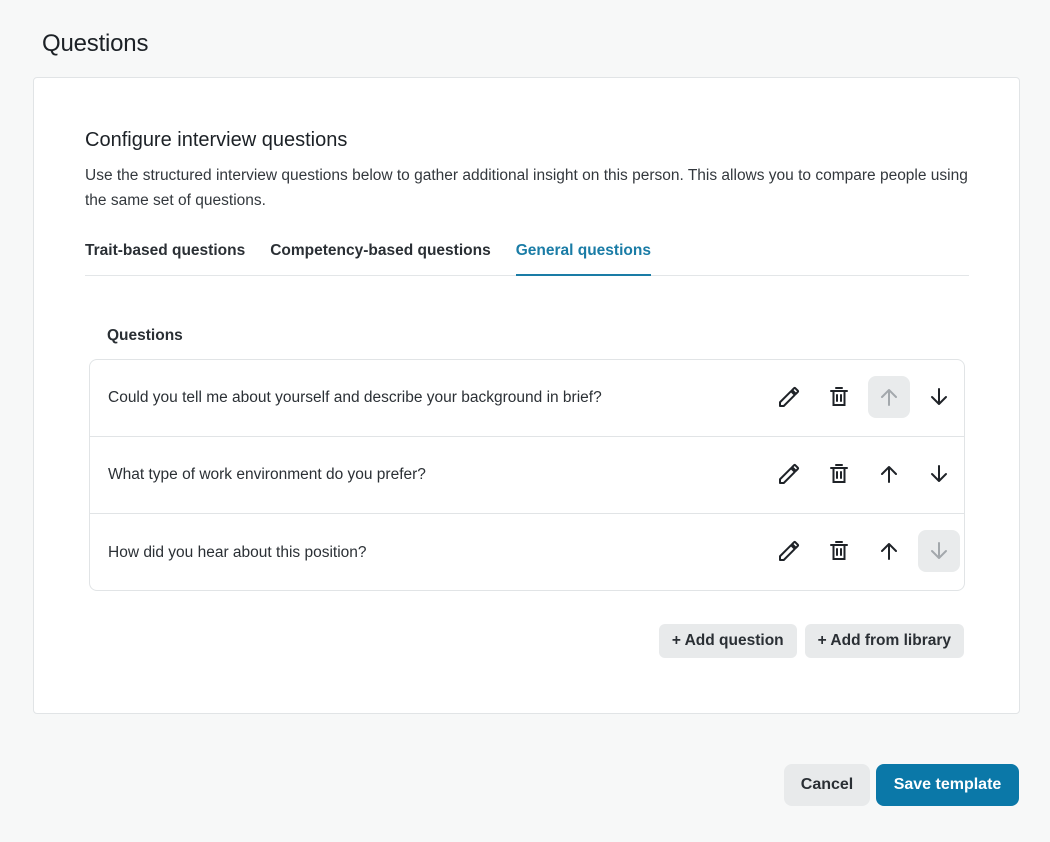 The width and height of the screenshot is (1050, 842). I want to click on add-buttons: + Add question + Add from library, so click(811, 641).